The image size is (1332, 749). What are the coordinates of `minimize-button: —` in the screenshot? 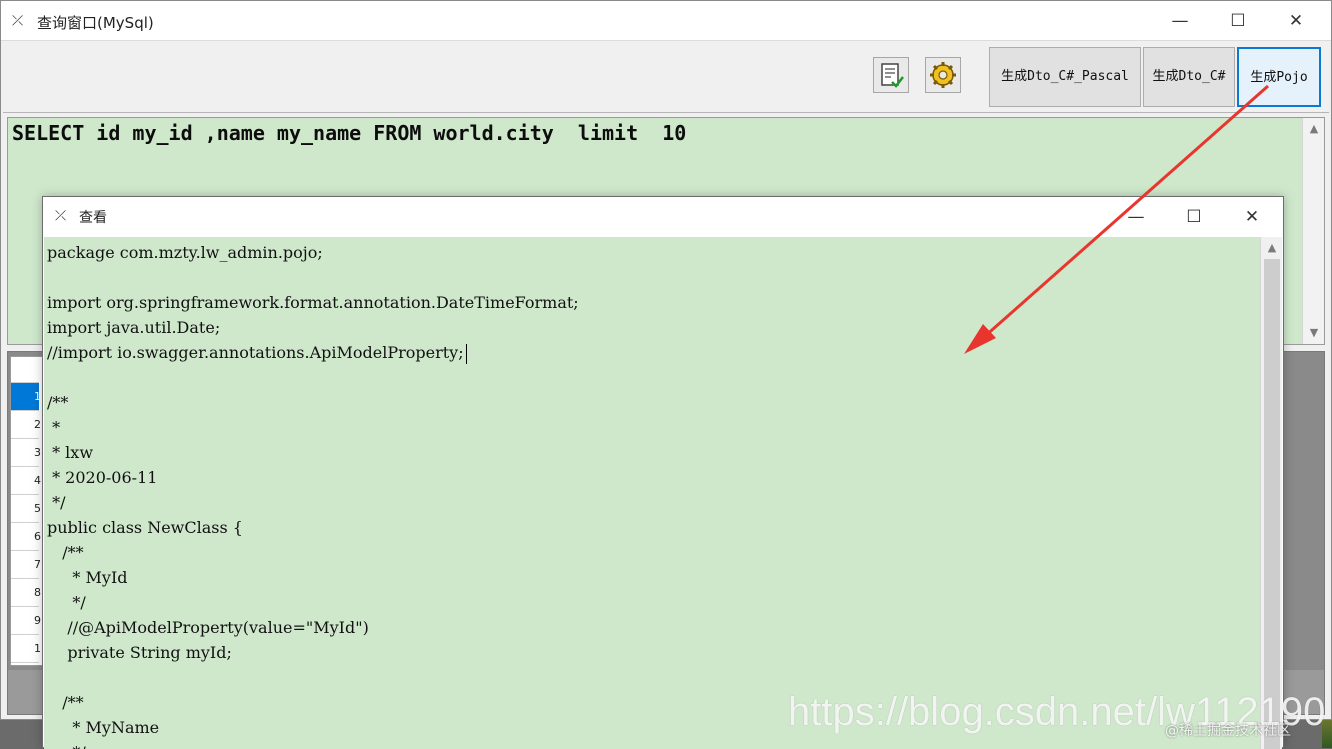 It's located at (1180, 21).